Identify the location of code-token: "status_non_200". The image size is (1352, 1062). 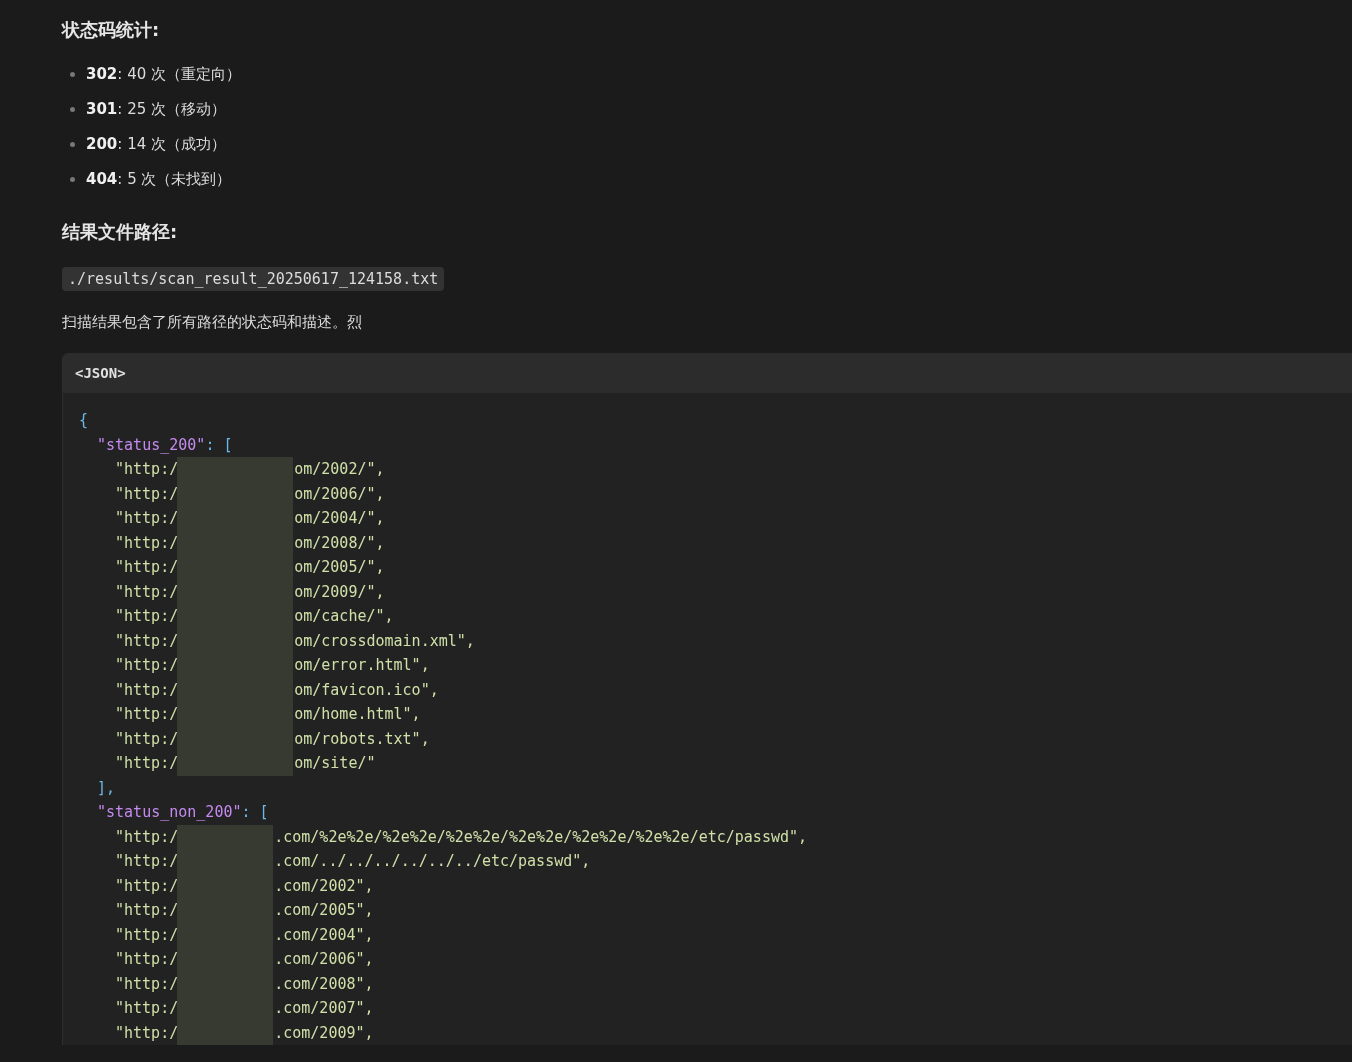
(169, 812).